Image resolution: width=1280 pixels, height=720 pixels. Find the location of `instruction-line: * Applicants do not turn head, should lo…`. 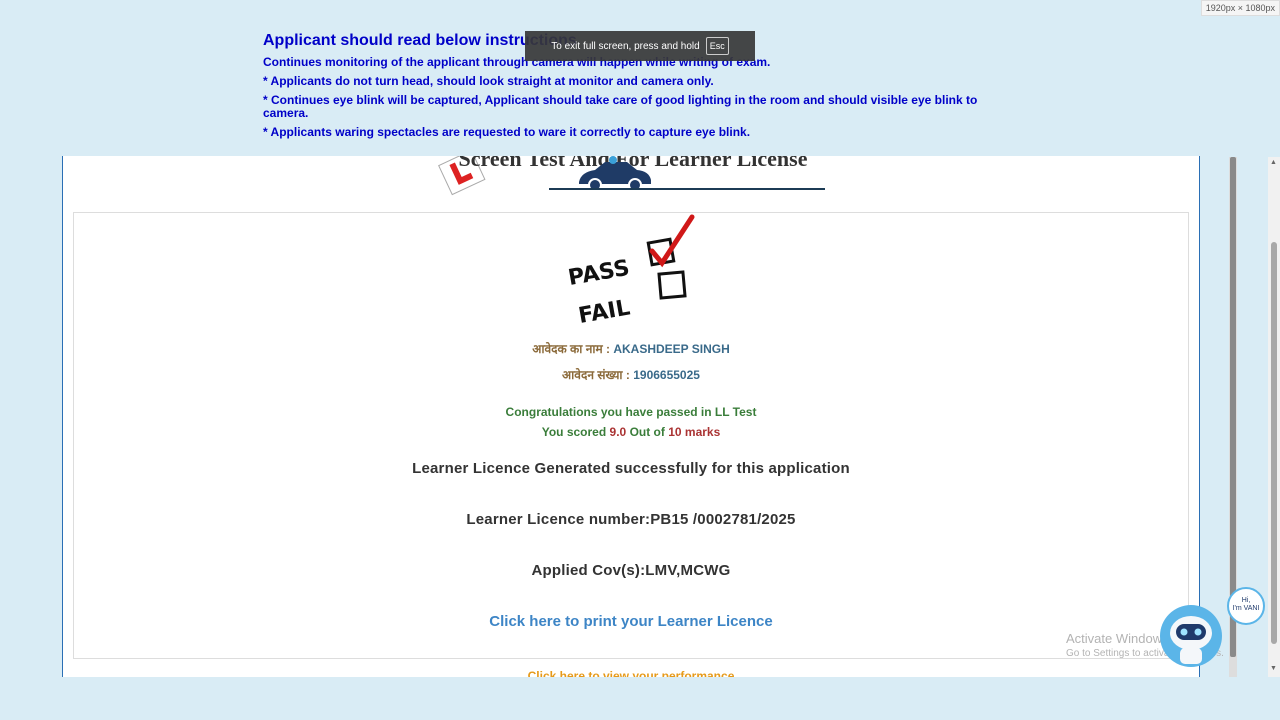

instruction-line: * Applicants do not turn head, should lo… is located at coordinates (488, 81).